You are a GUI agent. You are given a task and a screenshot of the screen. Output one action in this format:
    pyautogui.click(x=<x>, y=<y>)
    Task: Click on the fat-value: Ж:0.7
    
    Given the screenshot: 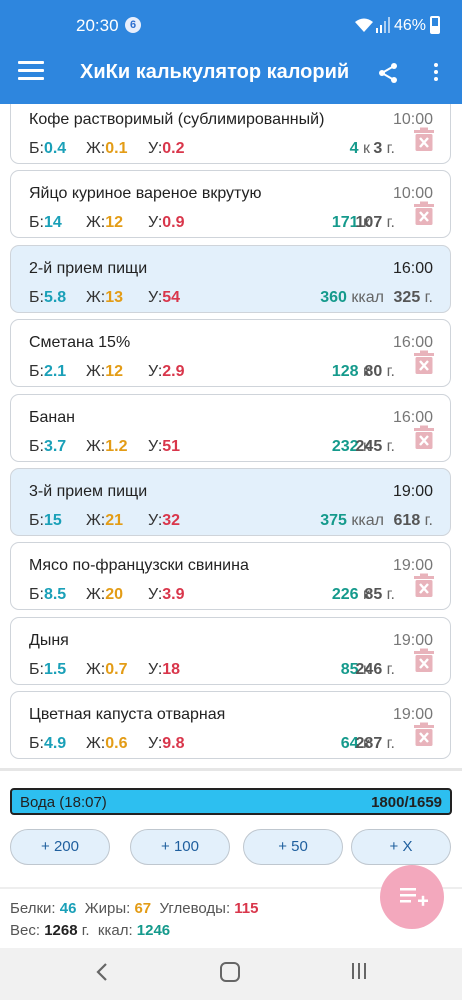 What is the action you would take?
    pyautogui.click(x=107, y=669)
    